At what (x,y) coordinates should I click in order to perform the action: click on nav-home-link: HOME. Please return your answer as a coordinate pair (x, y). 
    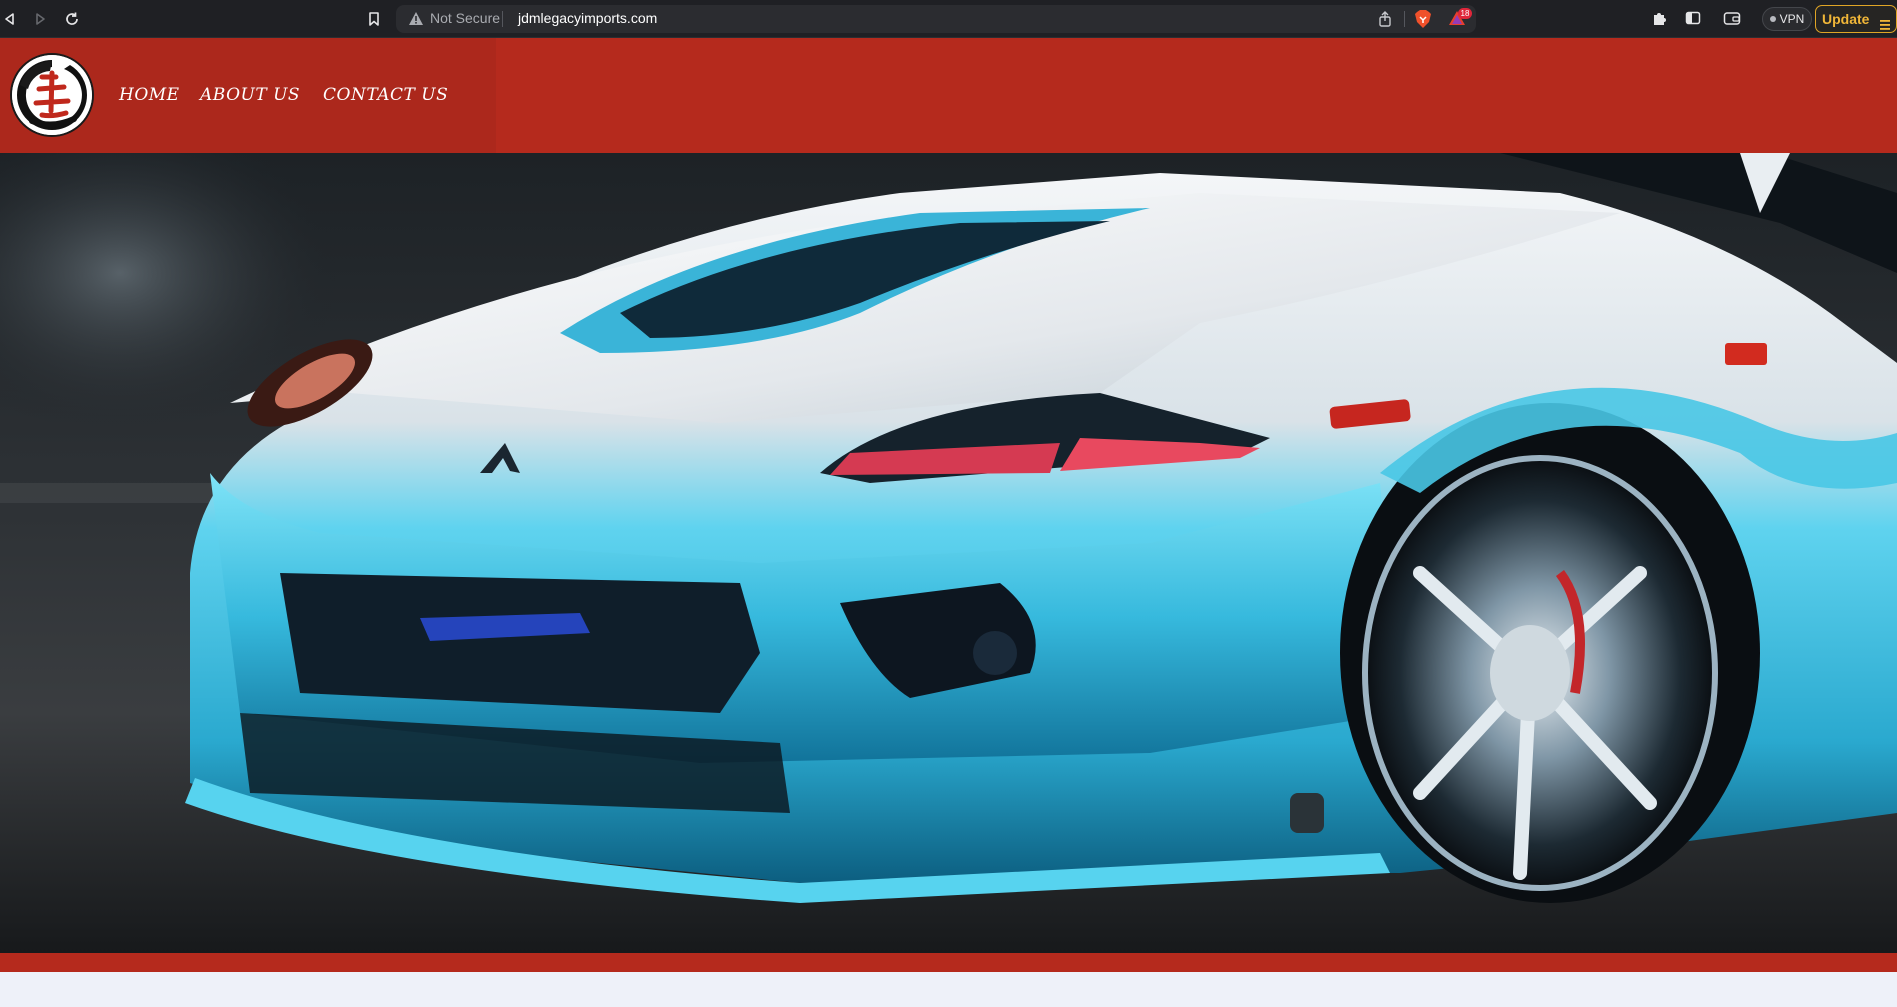
    Looking at the image, I should click on (149, 95).